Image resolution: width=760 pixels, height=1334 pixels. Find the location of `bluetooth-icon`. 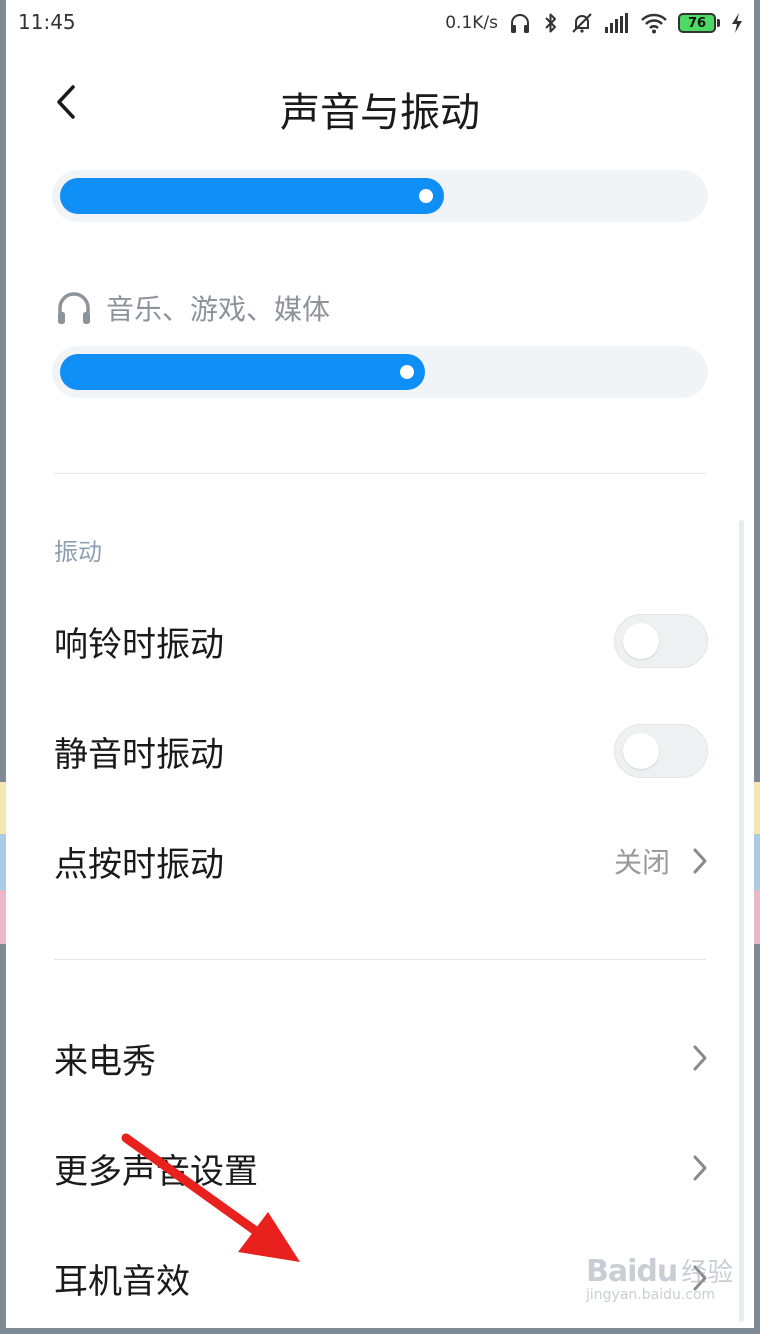

bluetooth-icon is located at coordinates (551, 23).